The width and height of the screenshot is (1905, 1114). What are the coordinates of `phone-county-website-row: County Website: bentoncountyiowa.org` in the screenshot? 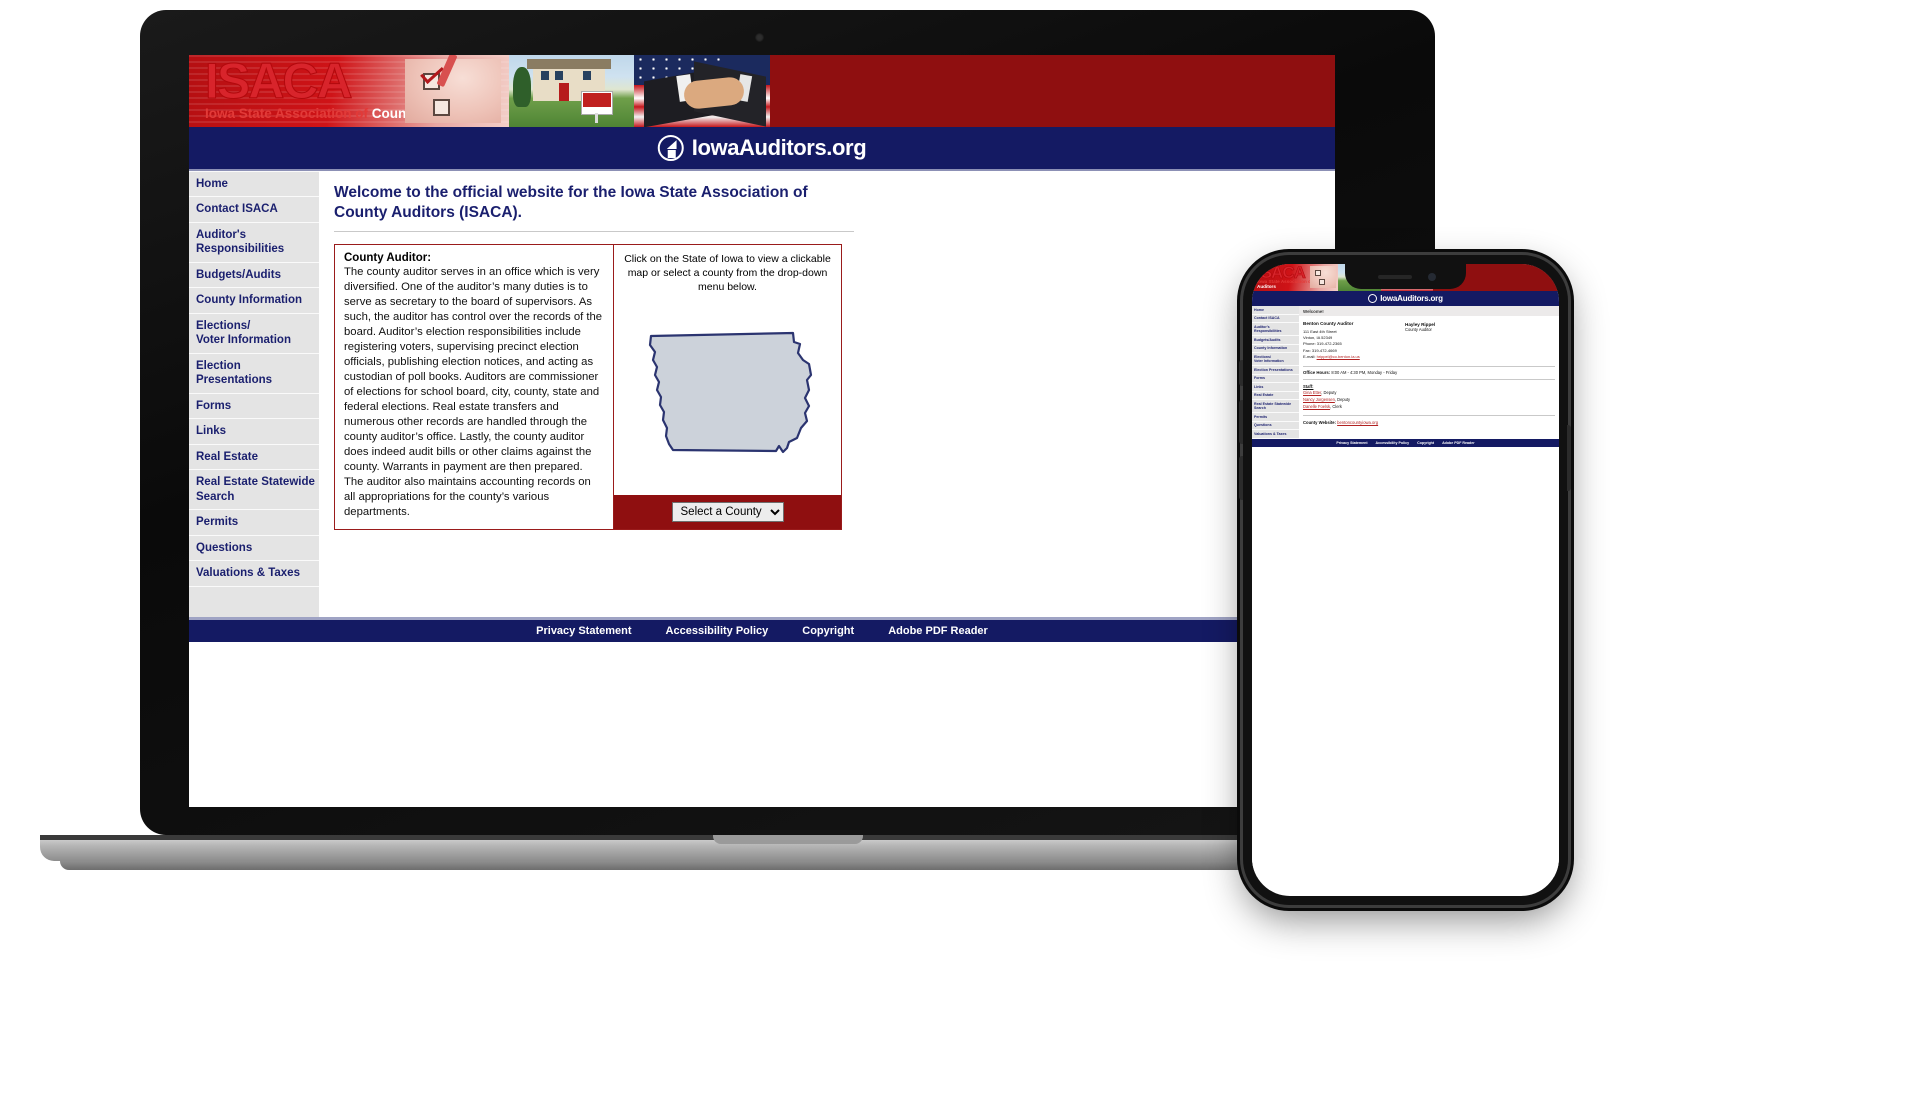 It's located at (1429, 423).